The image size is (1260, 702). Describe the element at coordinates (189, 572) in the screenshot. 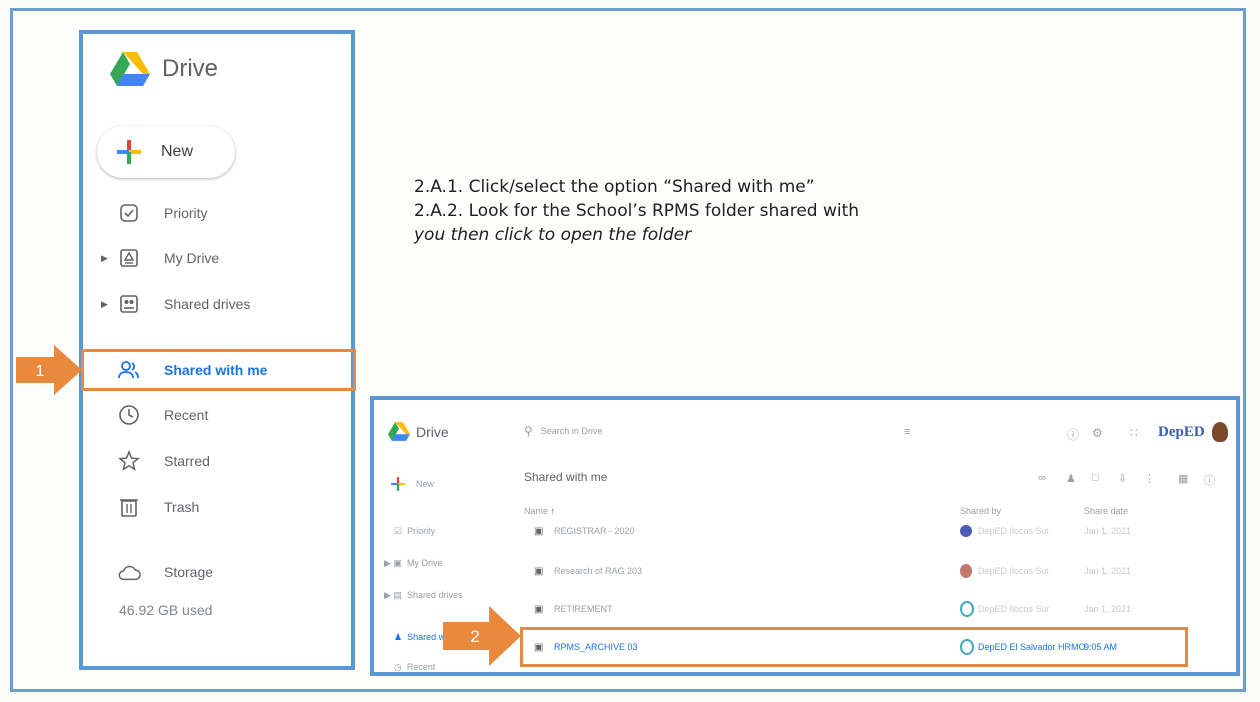

I see `sidebar-item-label: Storage` at that location.